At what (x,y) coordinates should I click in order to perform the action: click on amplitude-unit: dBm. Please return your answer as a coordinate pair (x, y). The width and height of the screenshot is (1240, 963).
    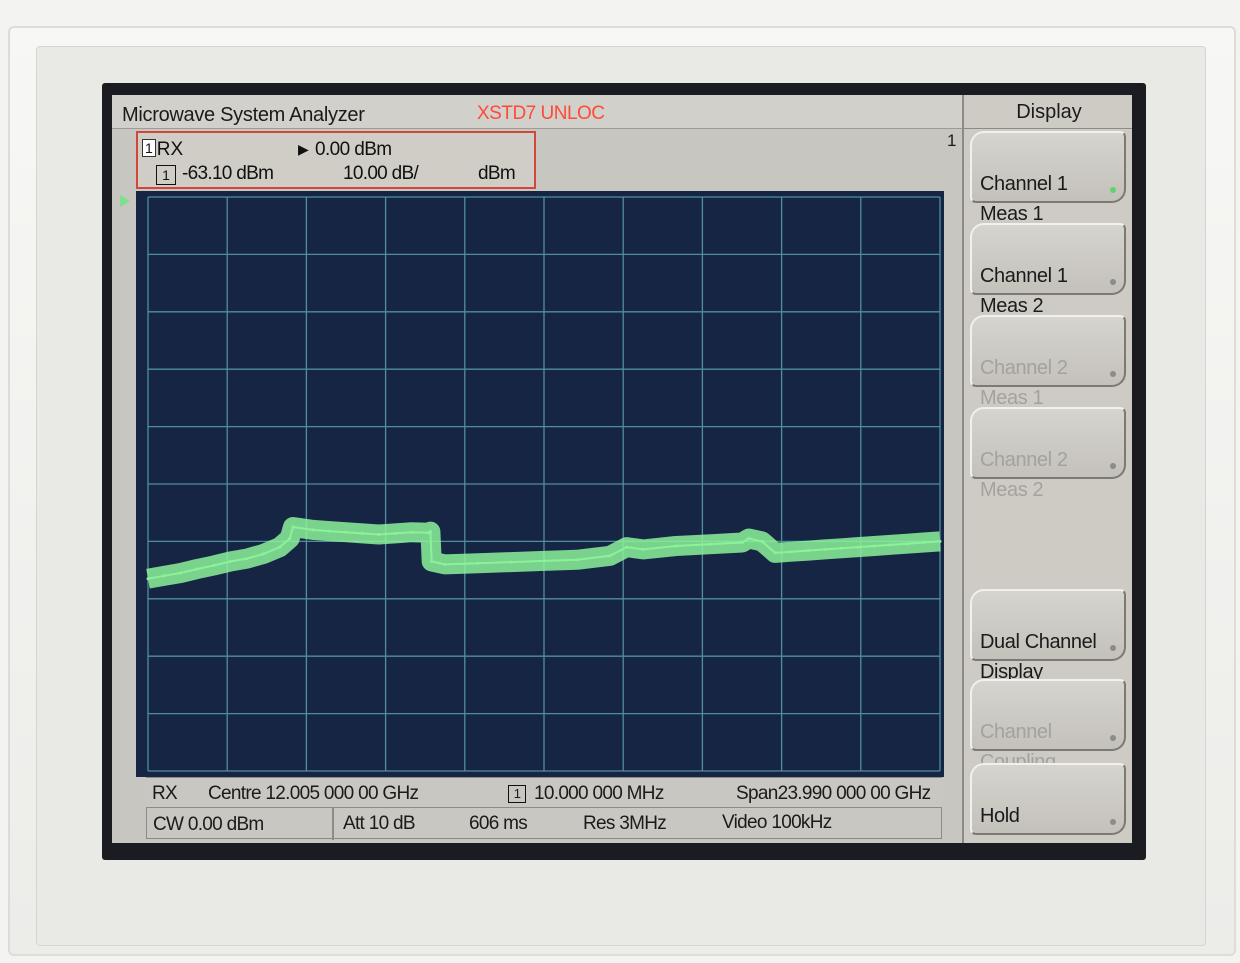
    Looking at the image, I should click on (497, 173).